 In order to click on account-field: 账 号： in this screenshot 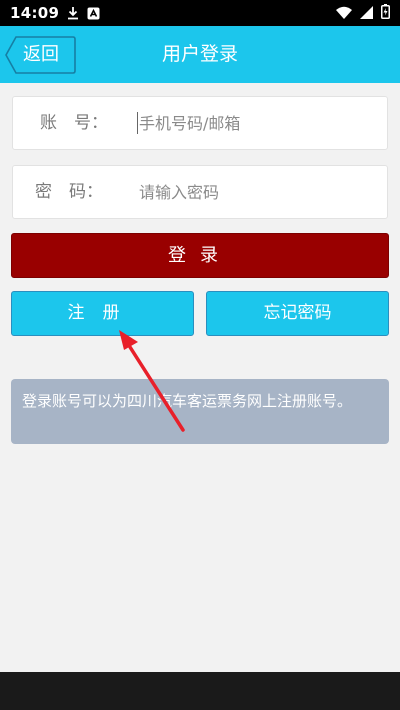, I will do `click(200, 123)`.